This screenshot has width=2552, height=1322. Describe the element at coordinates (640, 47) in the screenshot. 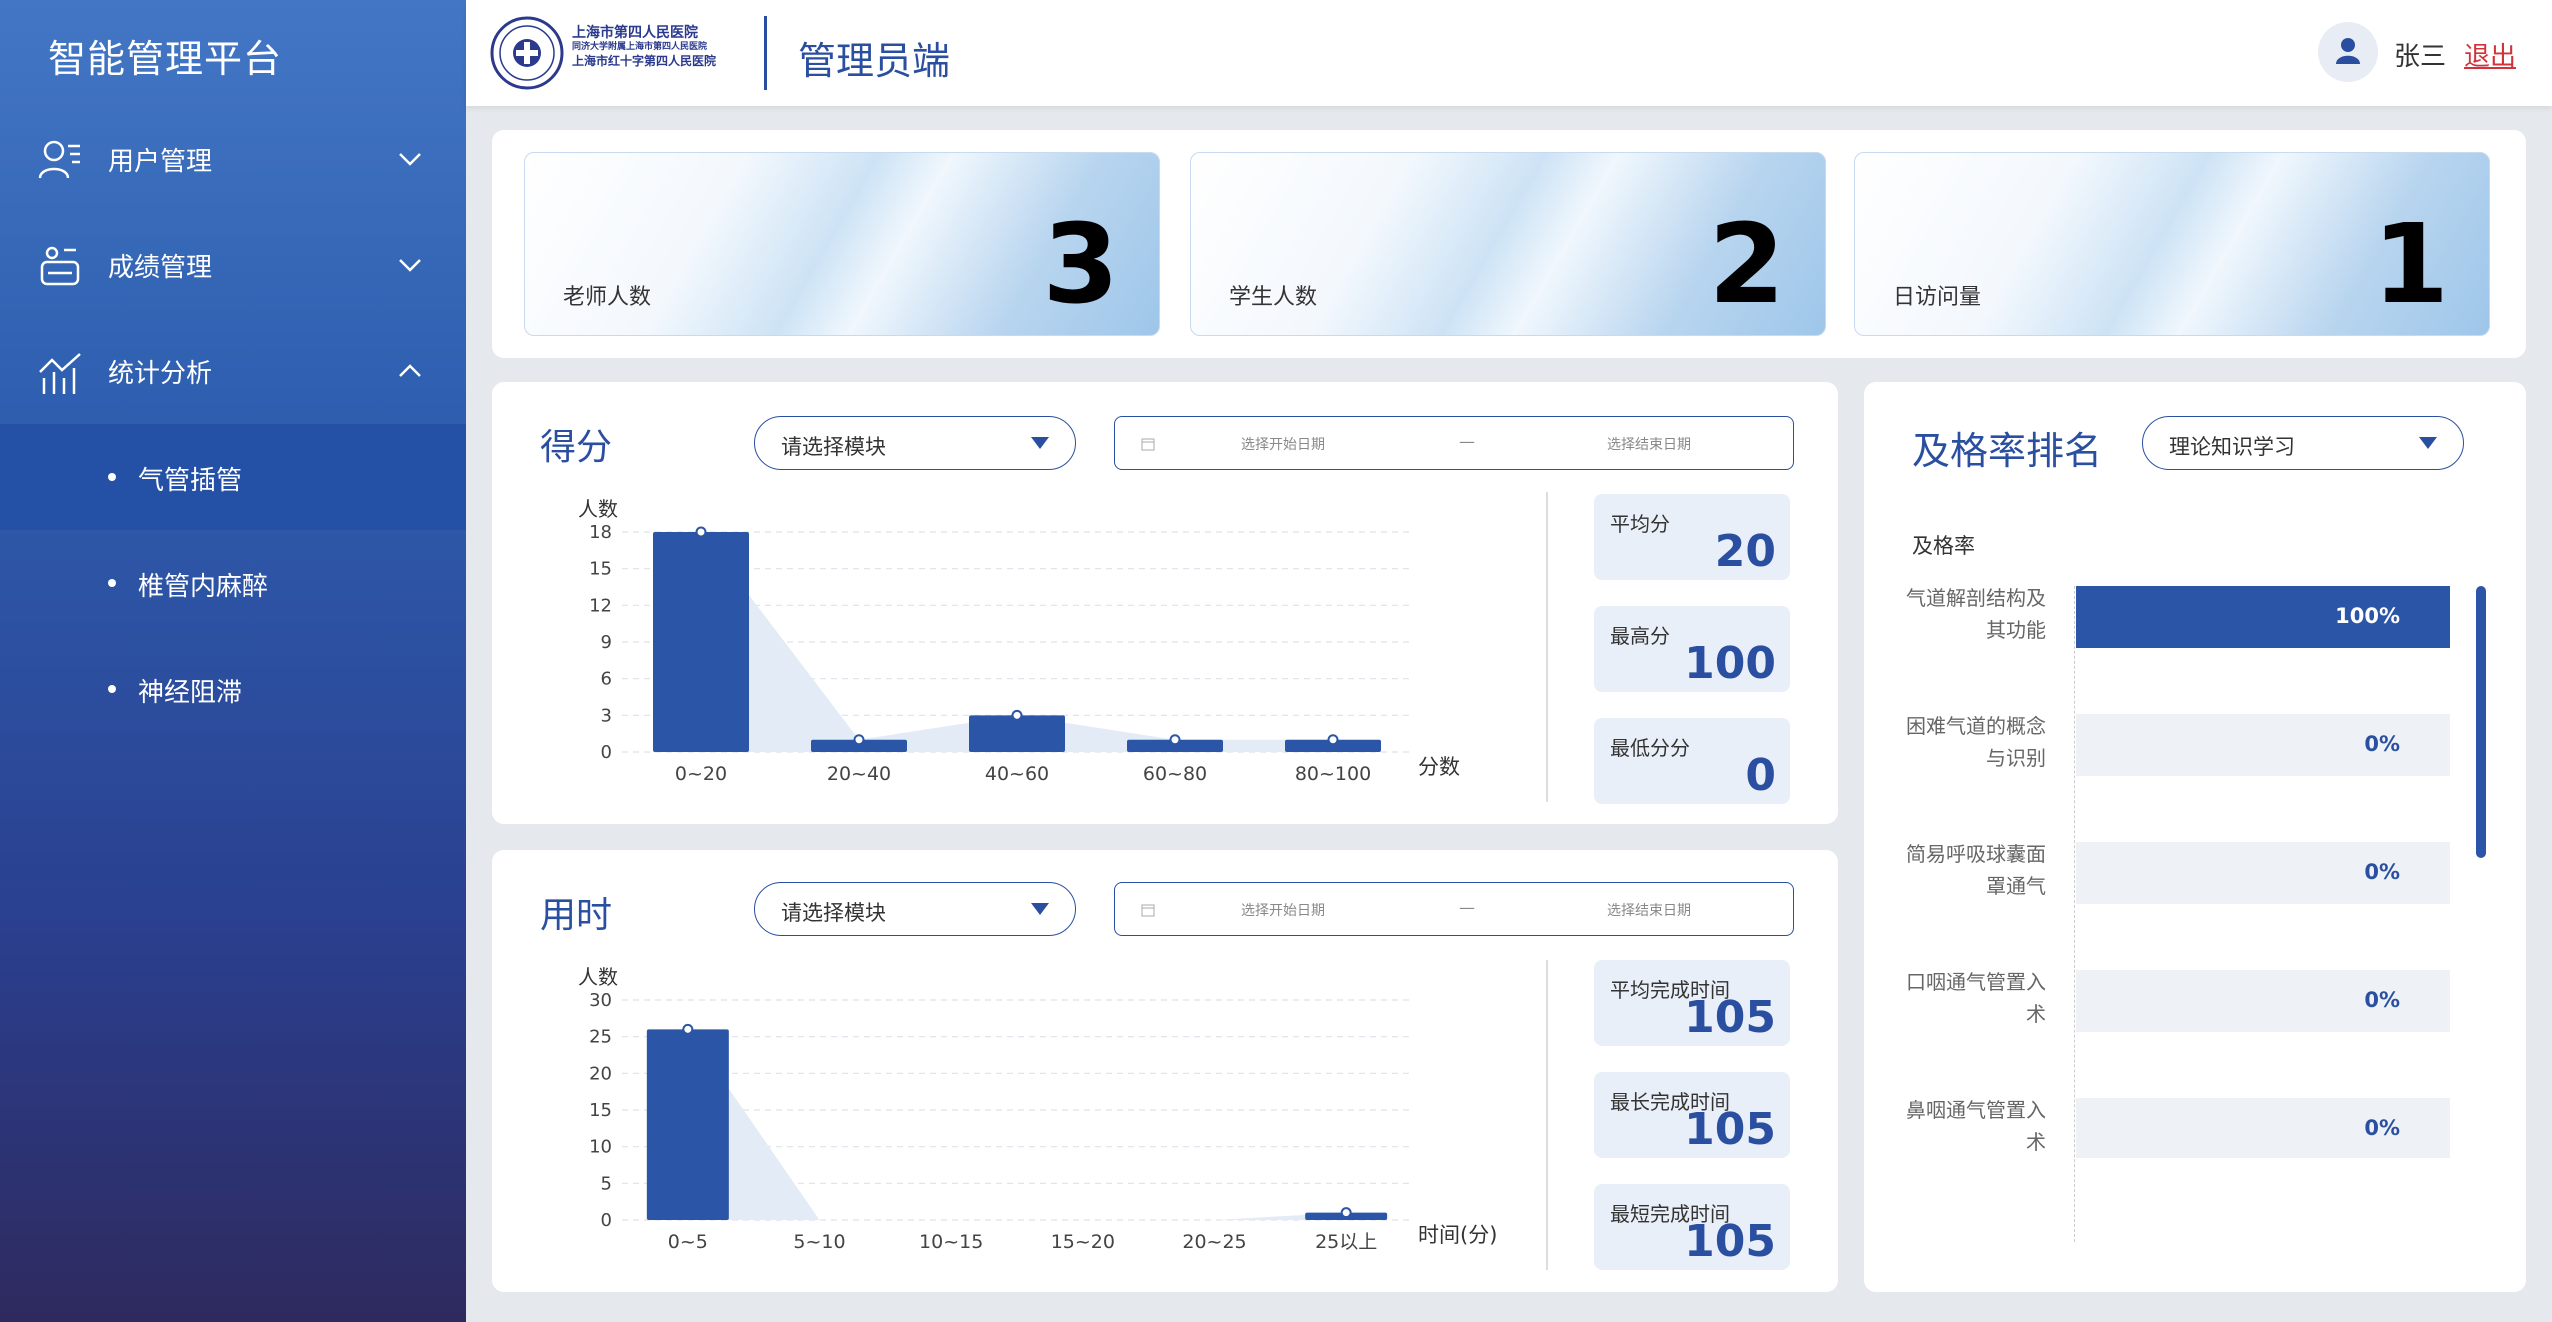

I see `hospital-name-line: 同济大学附属上海市第四人民医院` at that location.